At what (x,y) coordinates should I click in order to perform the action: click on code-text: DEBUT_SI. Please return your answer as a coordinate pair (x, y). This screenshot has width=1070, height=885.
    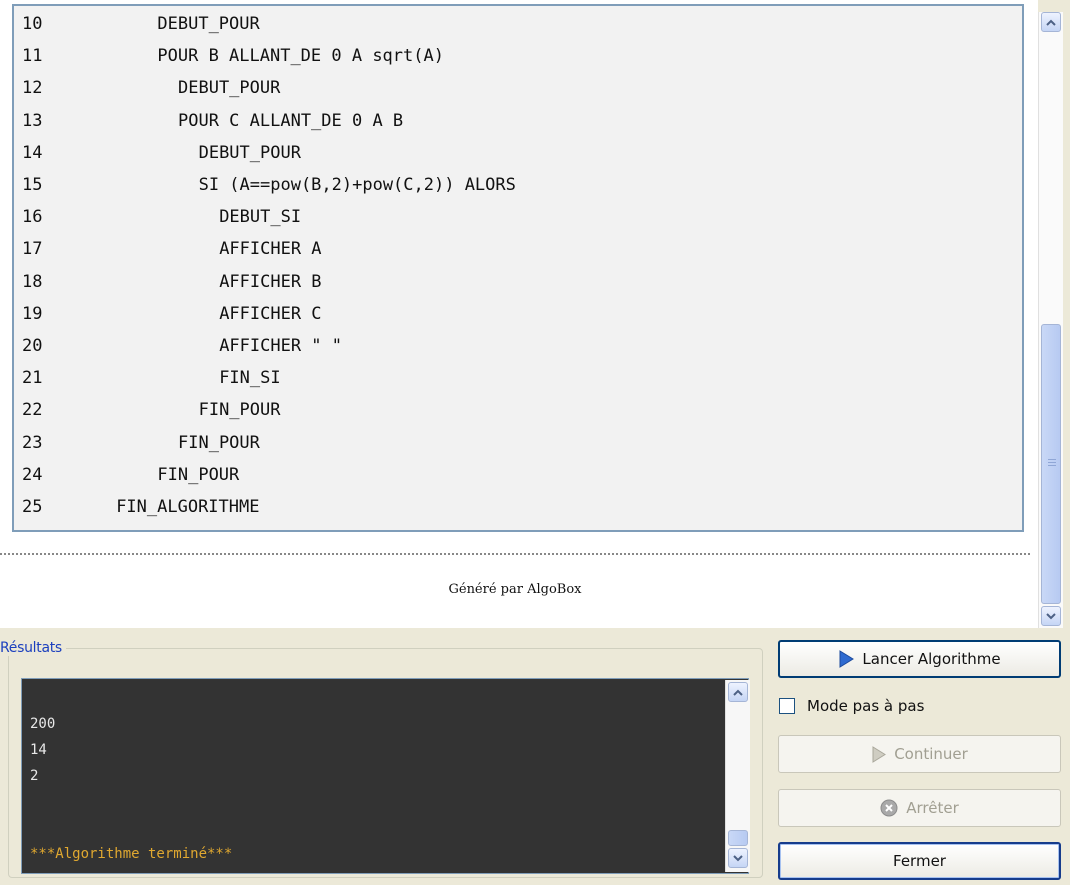
    Looking at the image, I should click on (260, 217).